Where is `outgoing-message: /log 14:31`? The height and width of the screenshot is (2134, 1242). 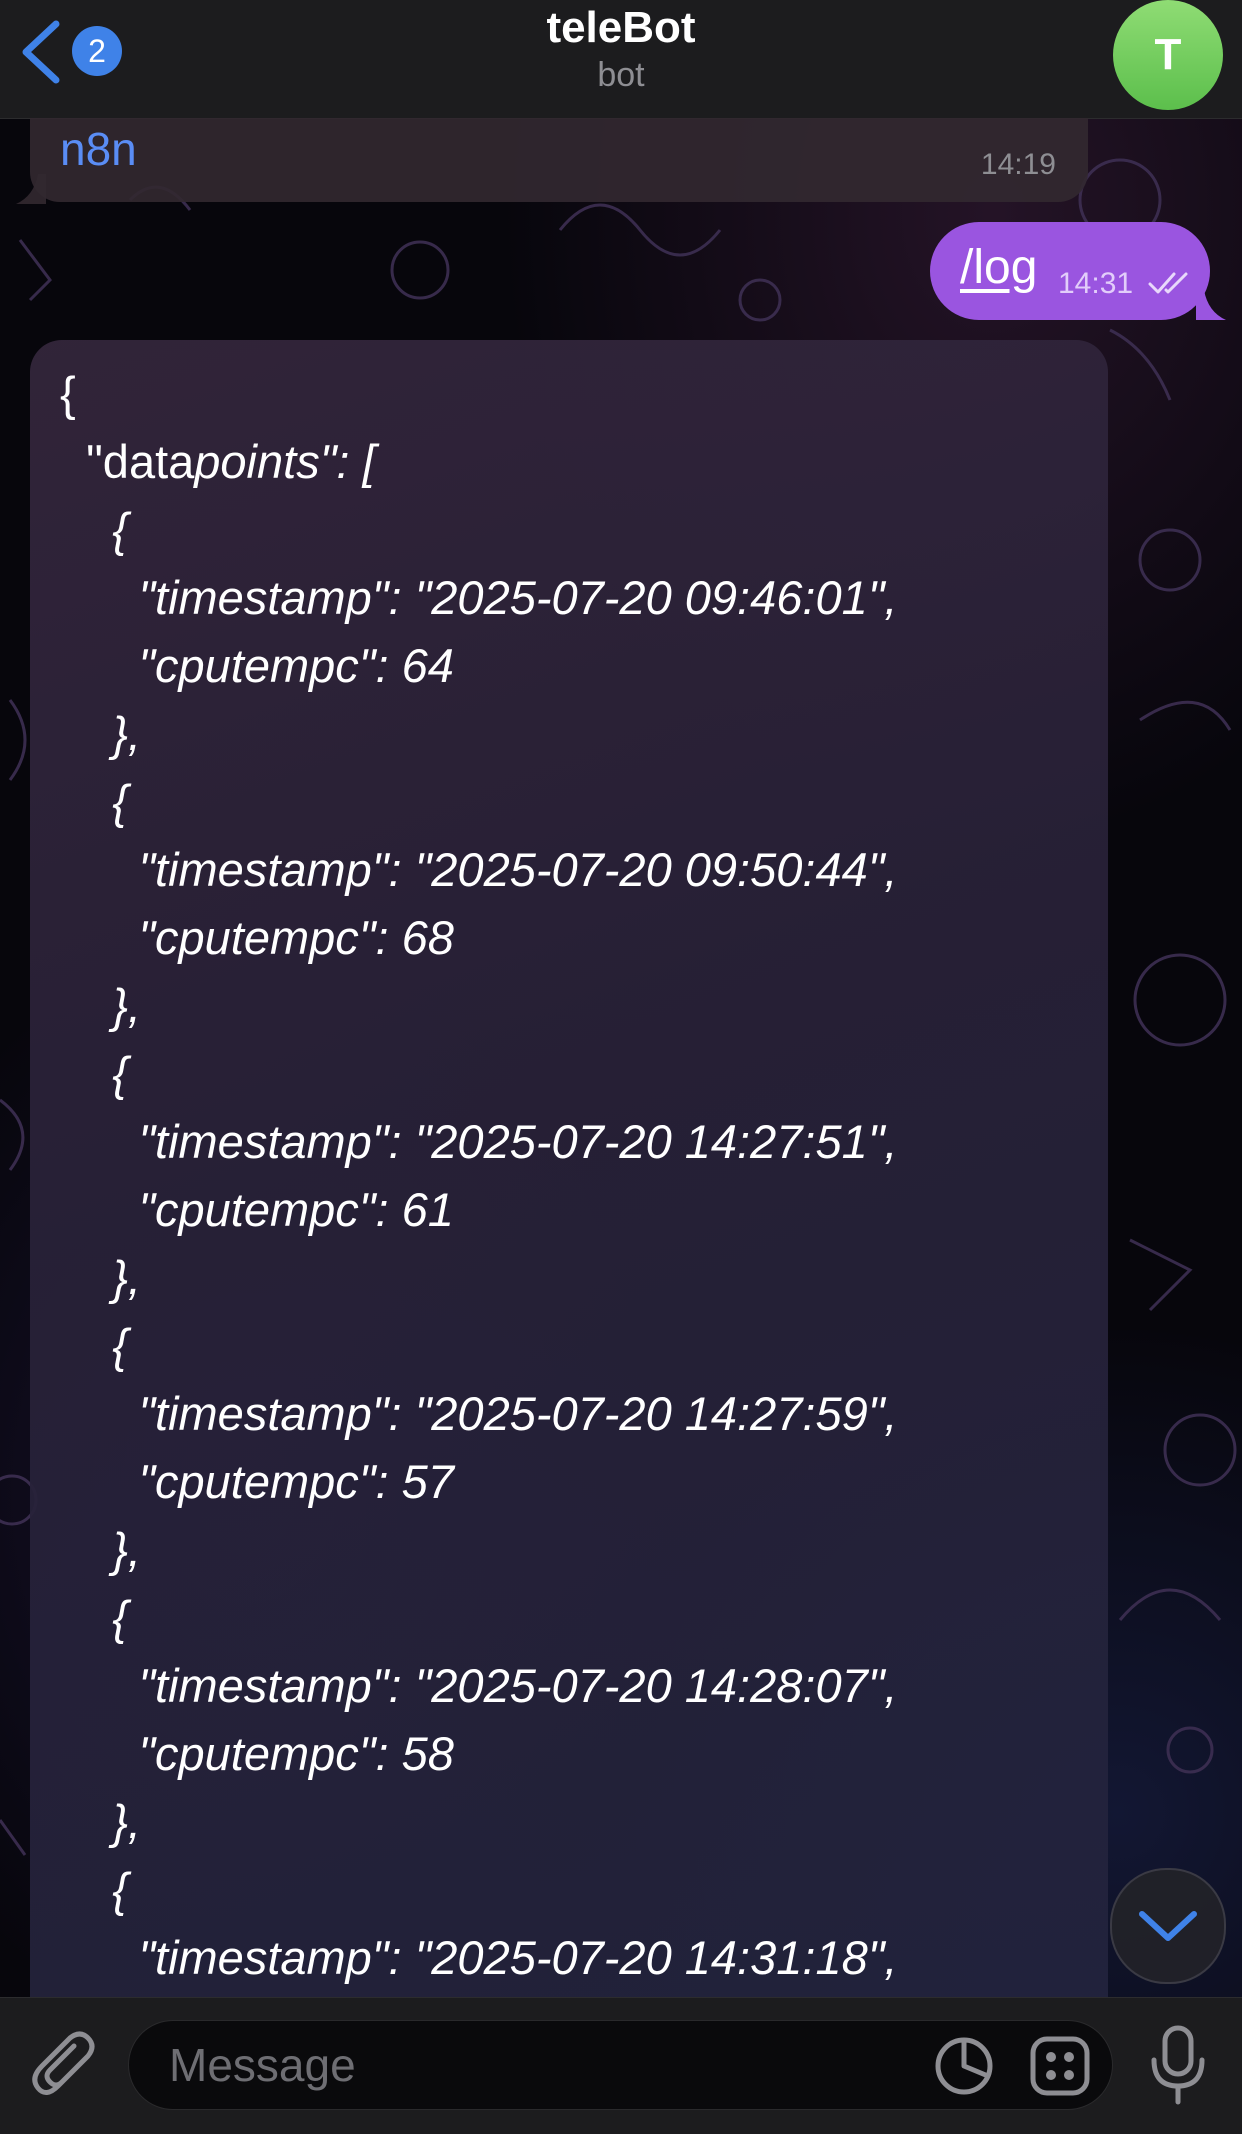
outgoing-message: /log 14:31 is located at coordinates (1078, 271).